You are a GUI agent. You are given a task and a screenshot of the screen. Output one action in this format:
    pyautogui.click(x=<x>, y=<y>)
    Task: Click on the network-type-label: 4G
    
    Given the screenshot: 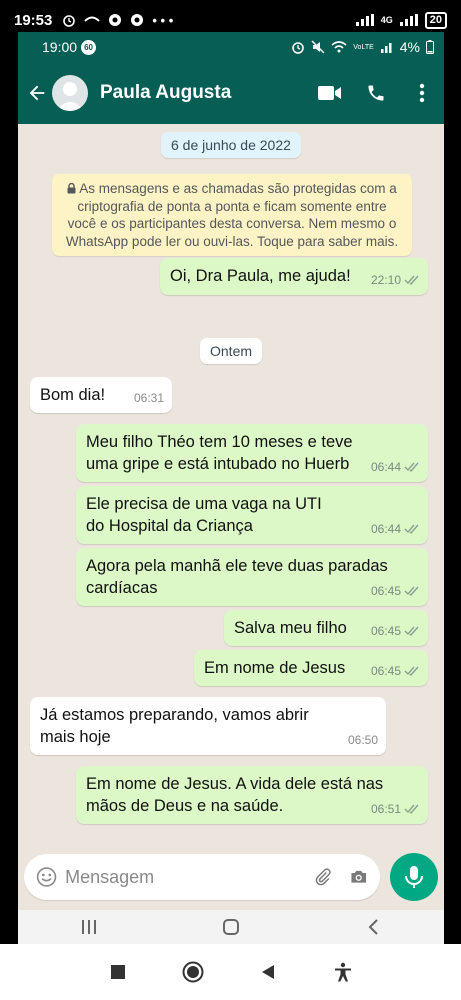 What is the action you would take?
    pyautogui.click(x=386, y=20)
    